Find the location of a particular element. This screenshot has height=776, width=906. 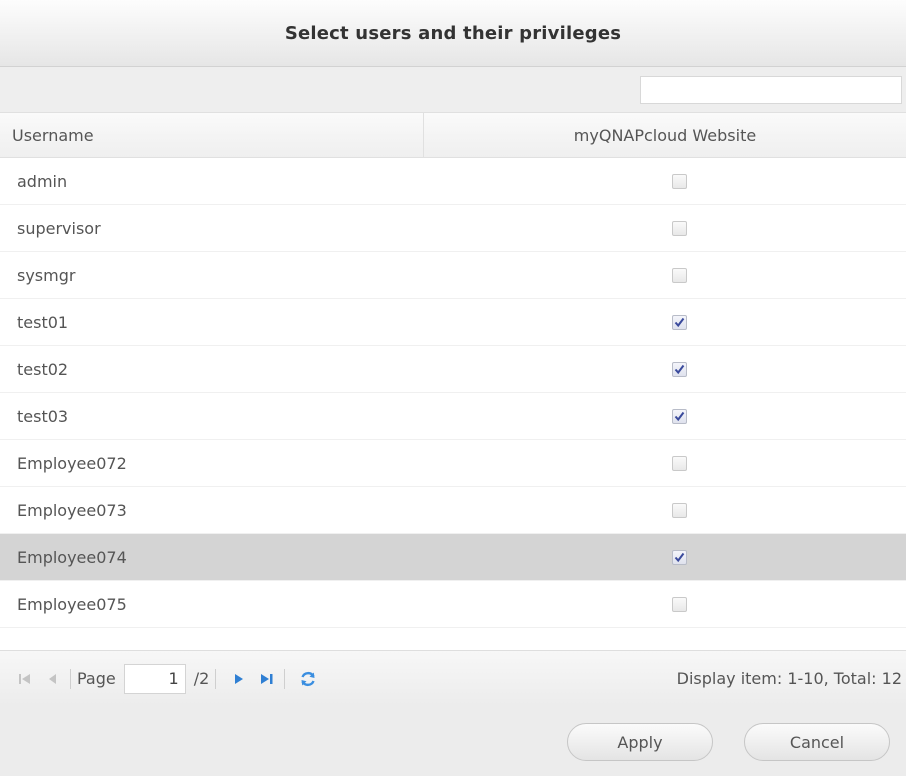

table-row: admin is located at coordinates (453, 181).